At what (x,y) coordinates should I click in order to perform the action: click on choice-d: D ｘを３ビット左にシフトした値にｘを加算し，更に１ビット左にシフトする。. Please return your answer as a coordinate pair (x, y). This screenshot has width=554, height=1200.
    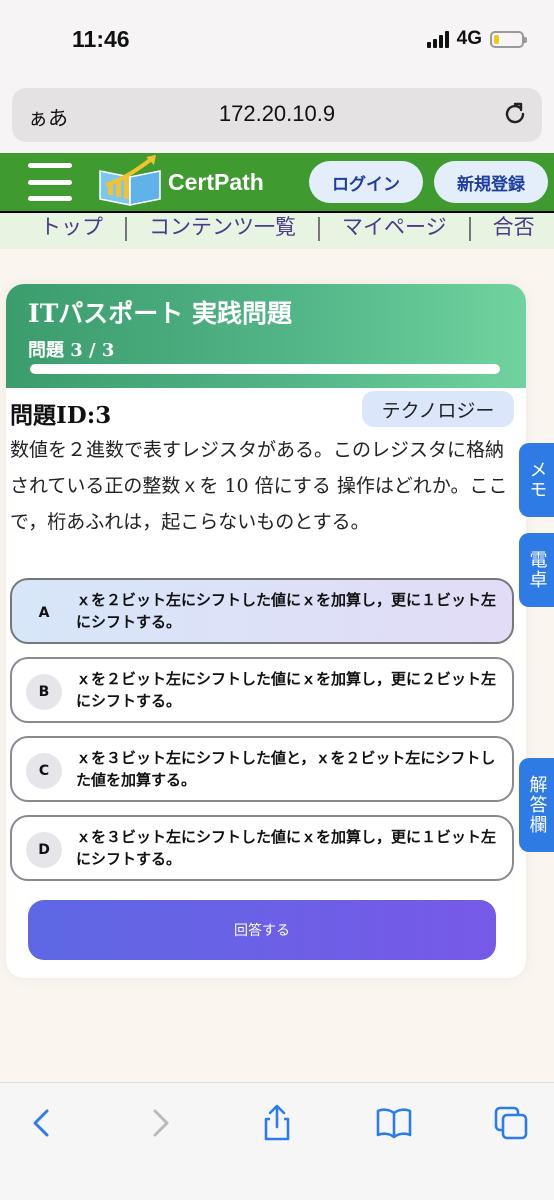
    Looking at the image, I should click on (262, 848).